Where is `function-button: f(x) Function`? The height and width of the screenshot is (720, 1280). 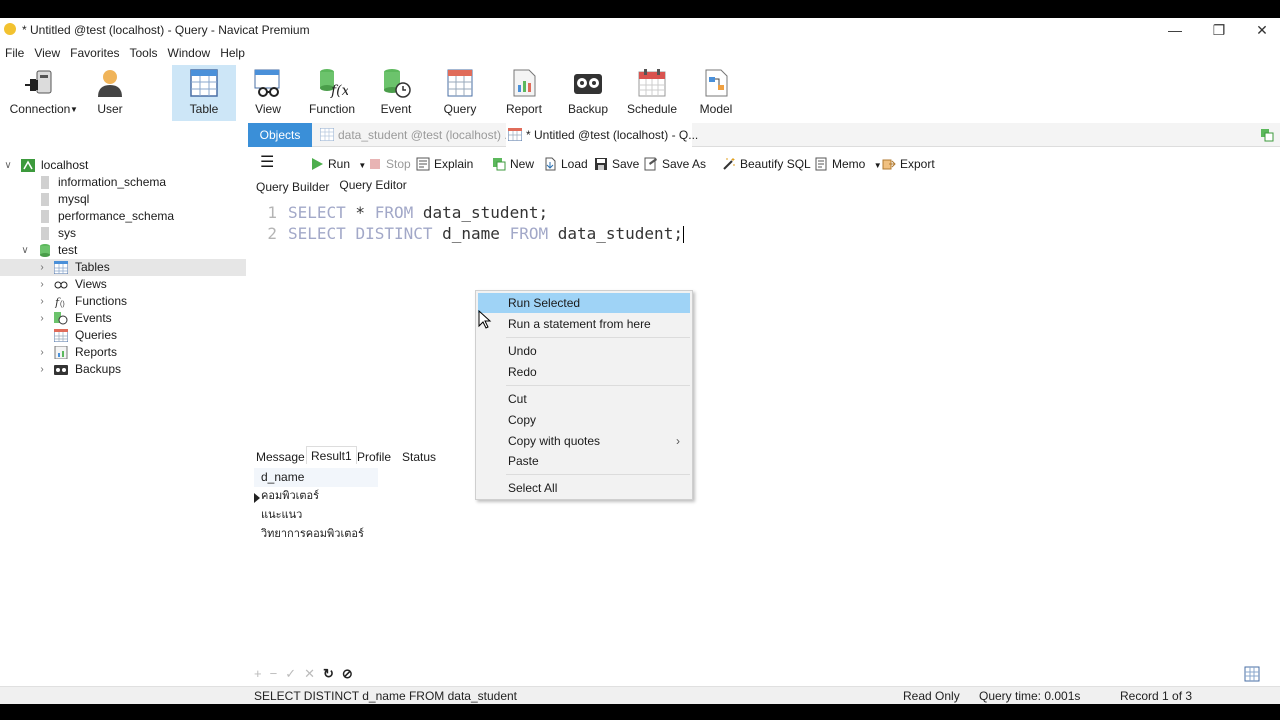
function-button: f(x) Function is located at coordinates (332, 93).